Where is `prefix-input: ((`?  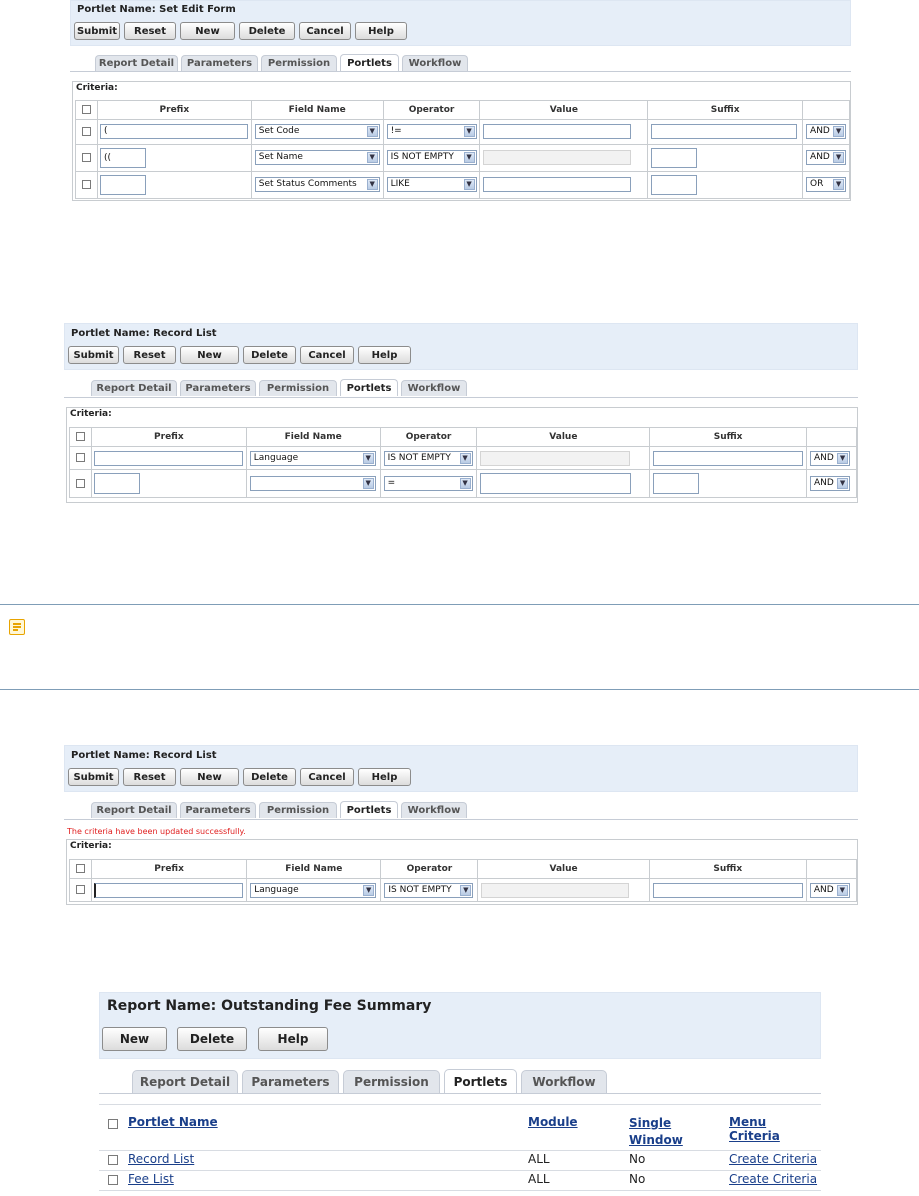 prefix-input: (( is located at coordinates (122, 158).